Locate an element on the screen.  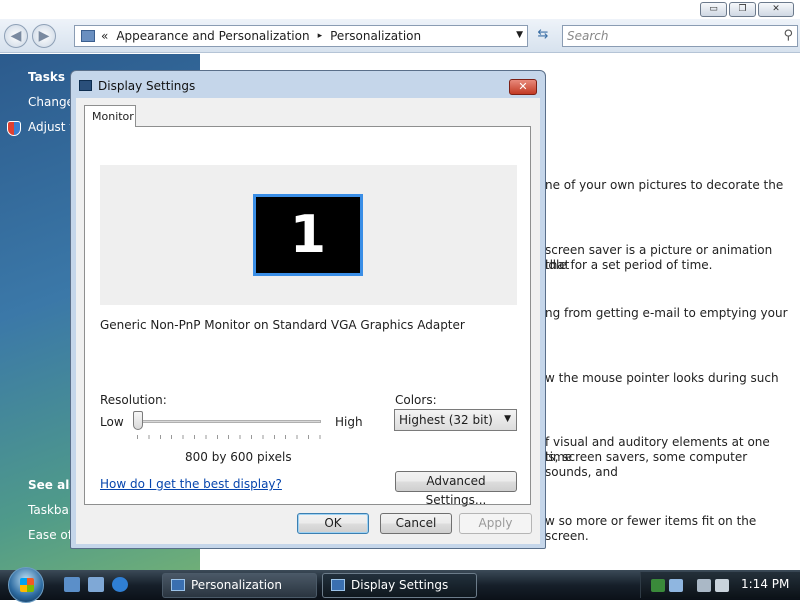
tray-flag-icon is located at coordinates (676, 585).